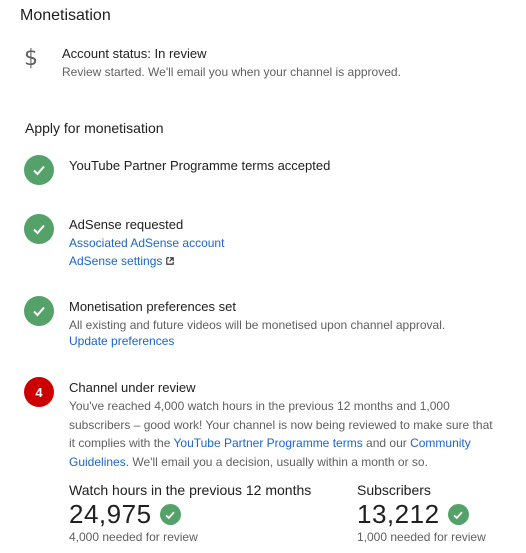  I want to click on stat-requirement: 4,000 needed for review, so click(133, 537).